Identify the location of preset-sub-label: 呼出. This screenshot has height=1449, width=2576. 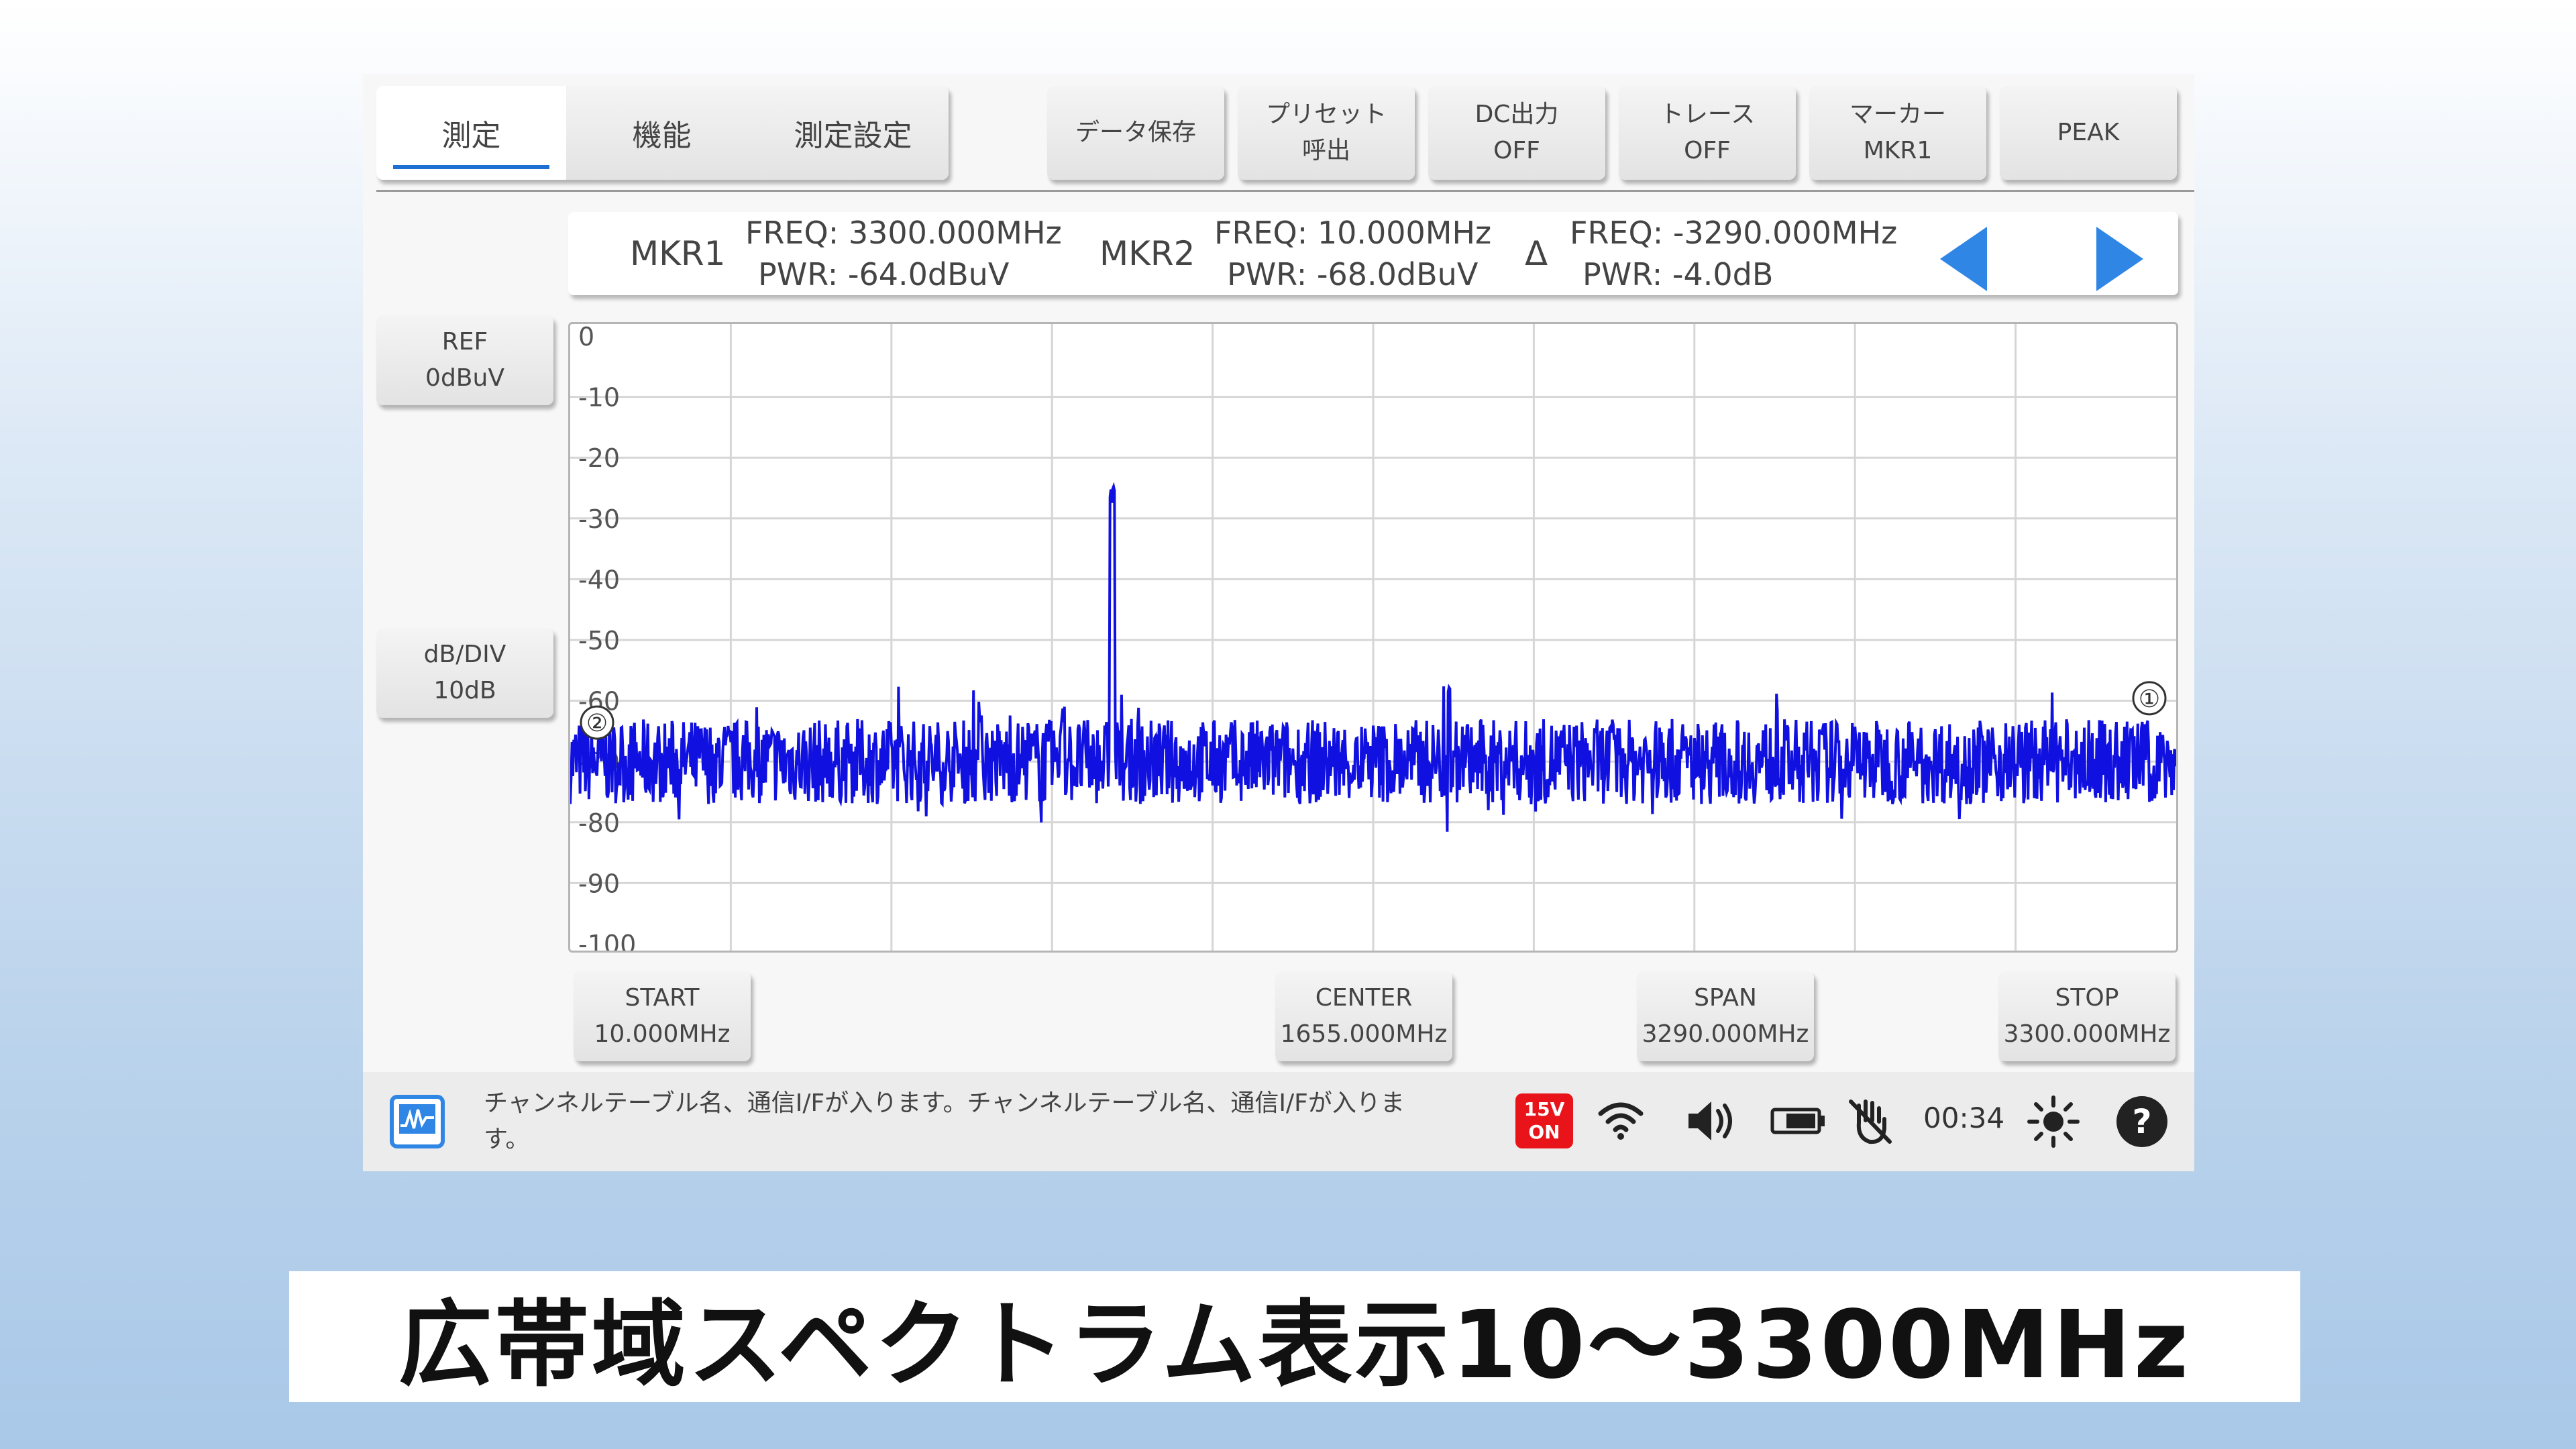
(1325, 150).